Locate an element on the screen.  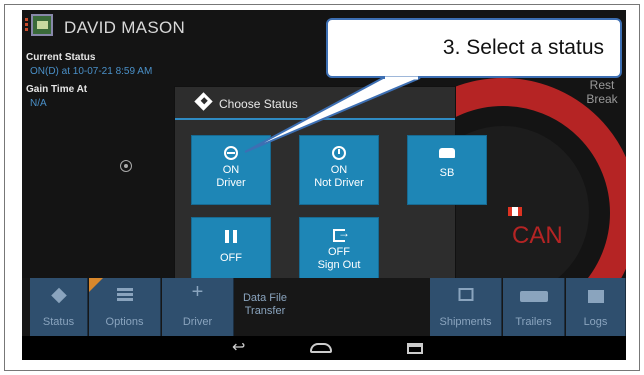
steering-wheel-icon is located at coordinates (231, 153).